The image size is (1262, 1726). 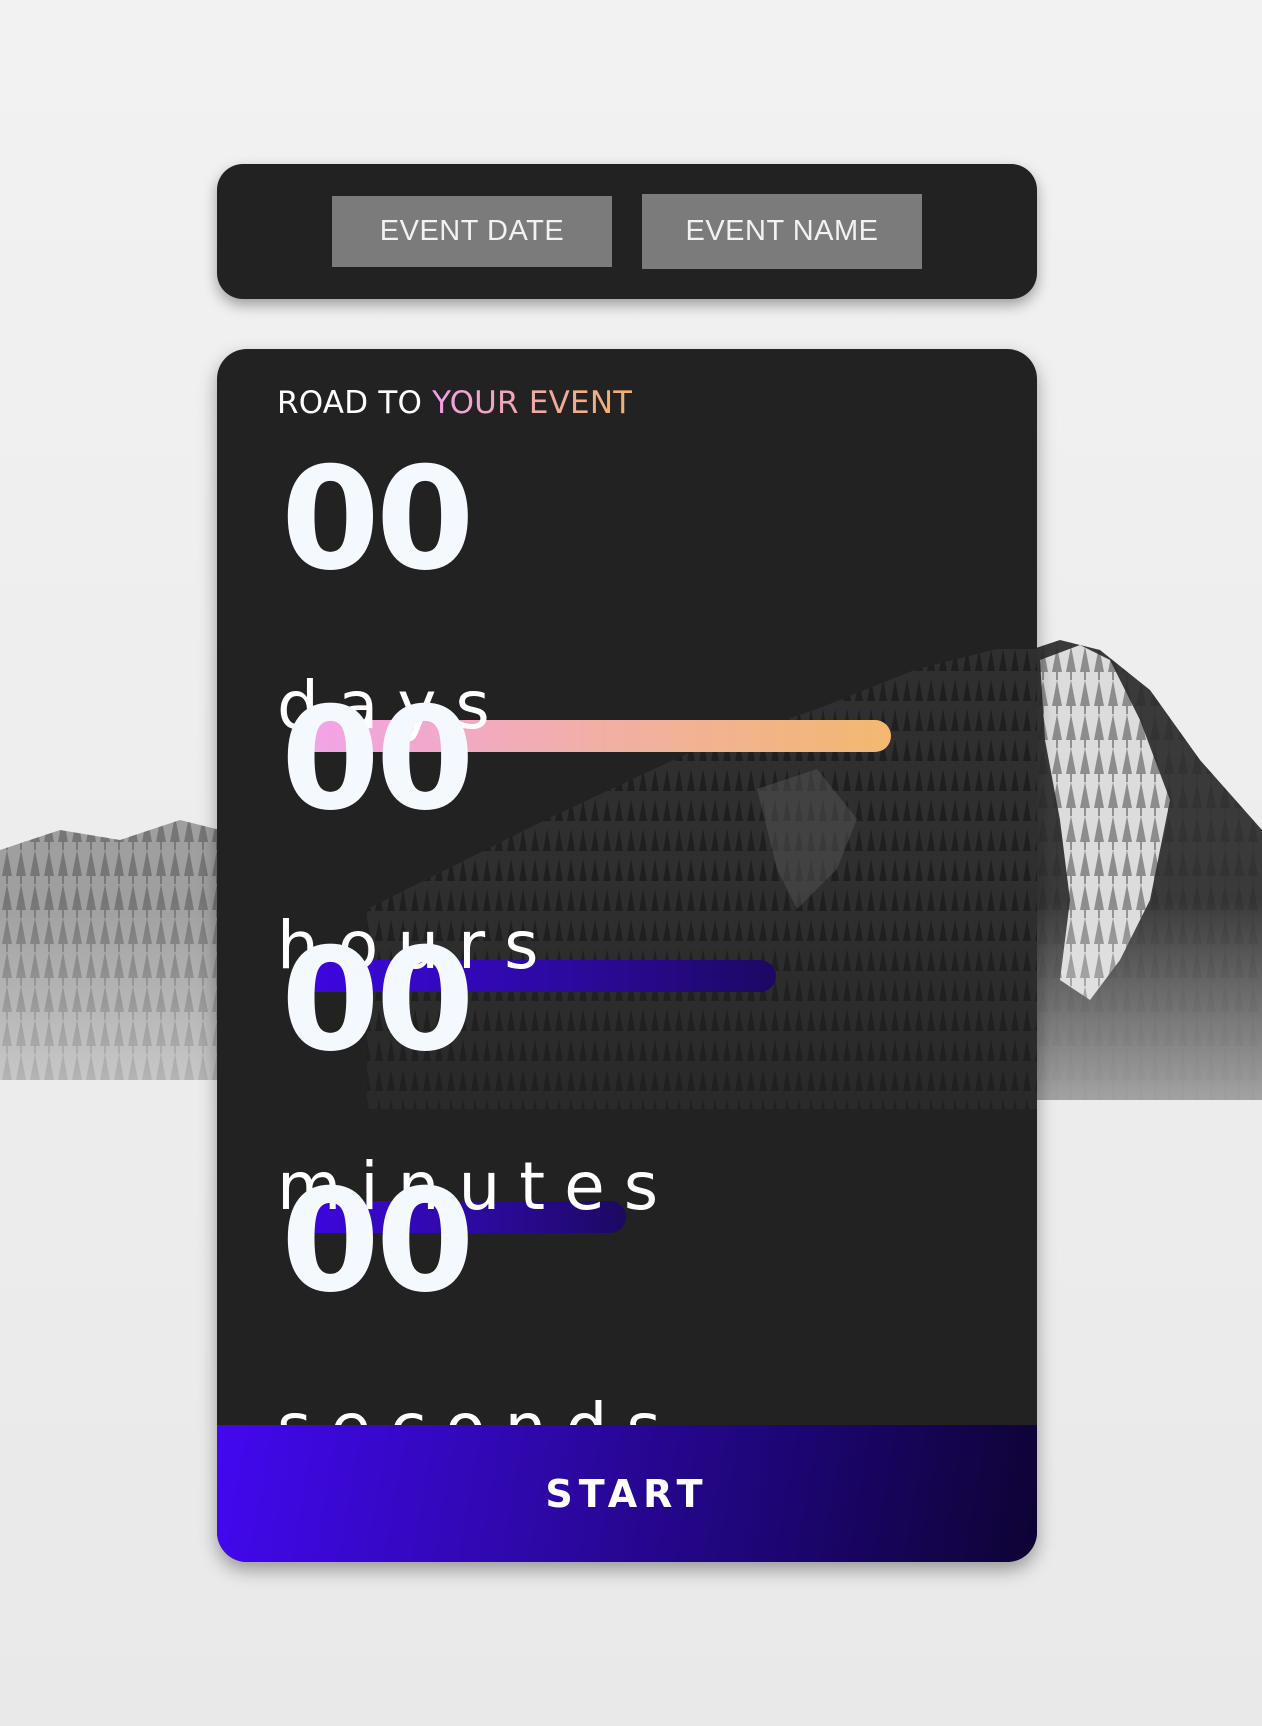 What do you see at coordinates (627, 834) in the screenshot?
I see `countdown-hours: 00 hours` at bounding box center [627, 834].